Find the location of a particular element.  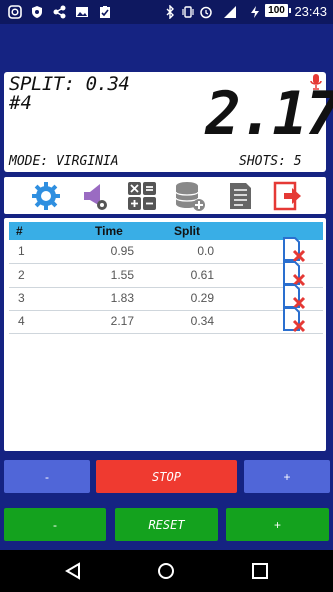

charging-icon is located at coordinates (255, 12).